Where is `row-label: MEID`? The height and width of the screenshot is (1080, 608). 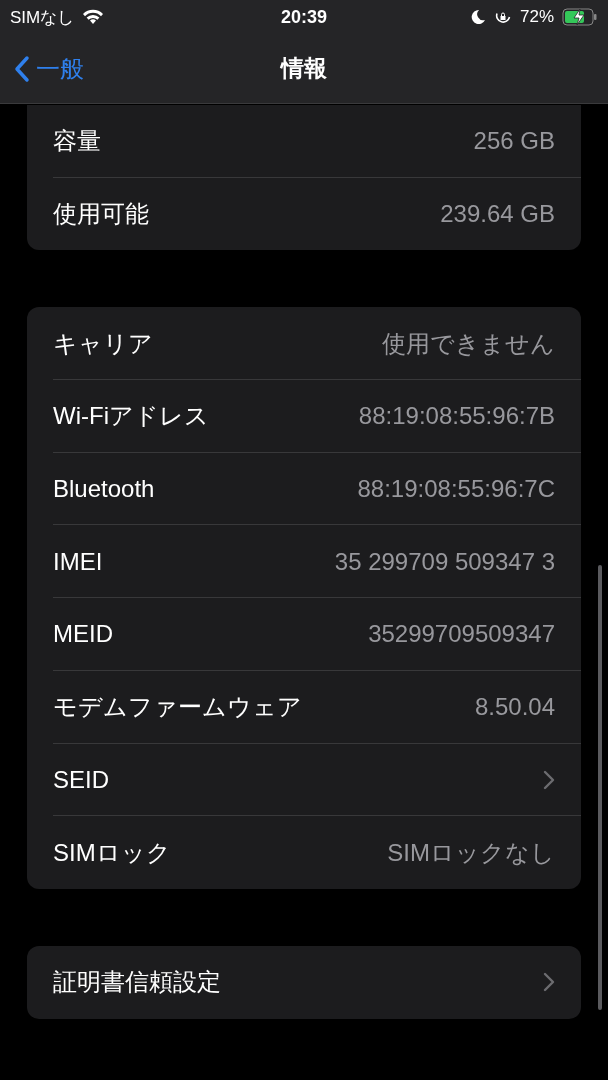
row-label: MEID is located at coordinates (83, 634).